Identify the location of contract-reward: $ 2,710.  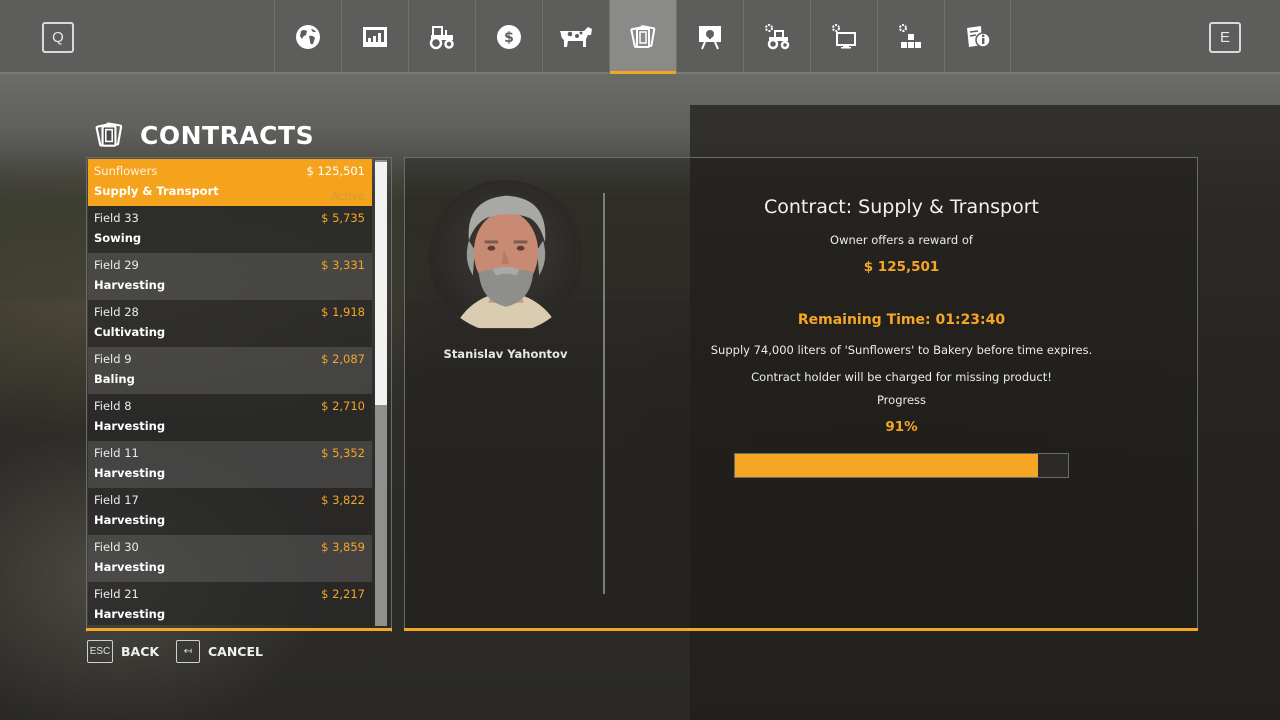
(343, 406).